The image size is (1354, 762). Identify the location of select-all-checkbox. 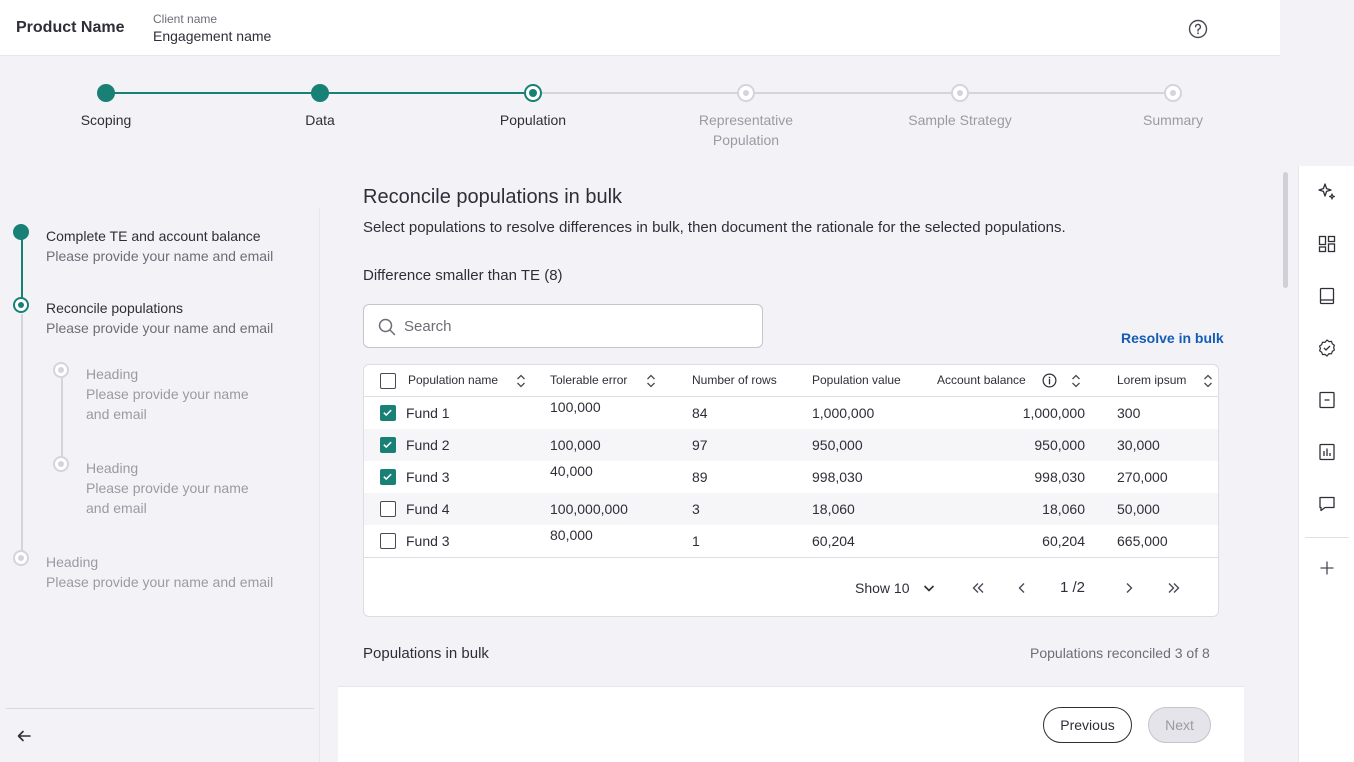
(388, 381).